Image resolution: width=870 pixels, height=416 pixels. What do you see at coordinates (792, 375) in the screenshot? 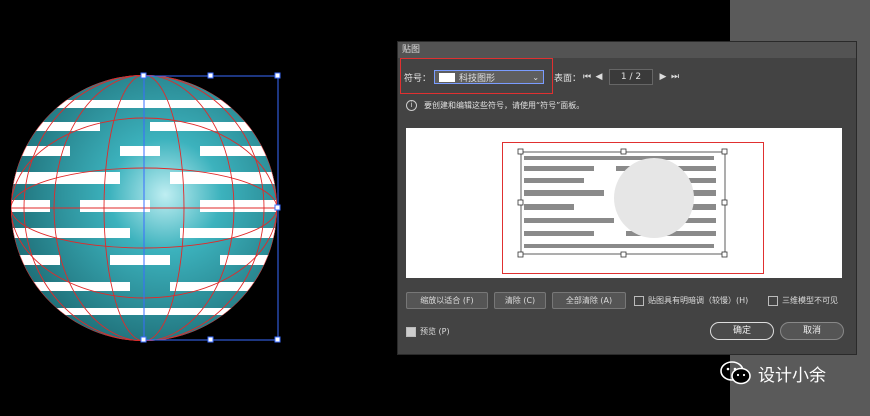
I see `watermark-text: 设计小余` at bounding box center [792, 375].